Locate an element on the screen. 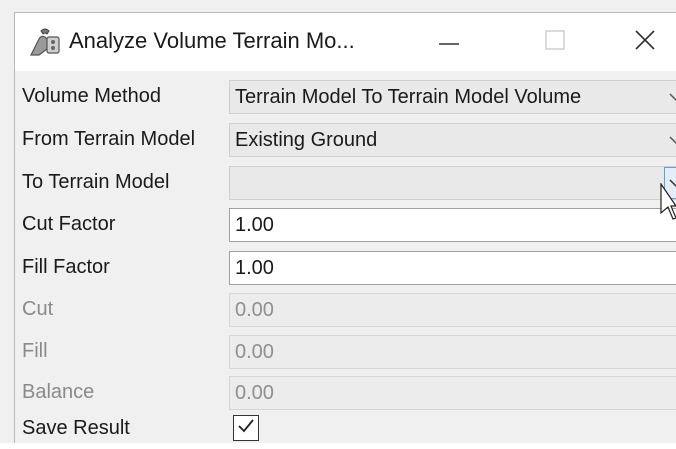 The image size is (676, 449). fill-readonly-field: 0.00 is located at coordinates (452, 352).